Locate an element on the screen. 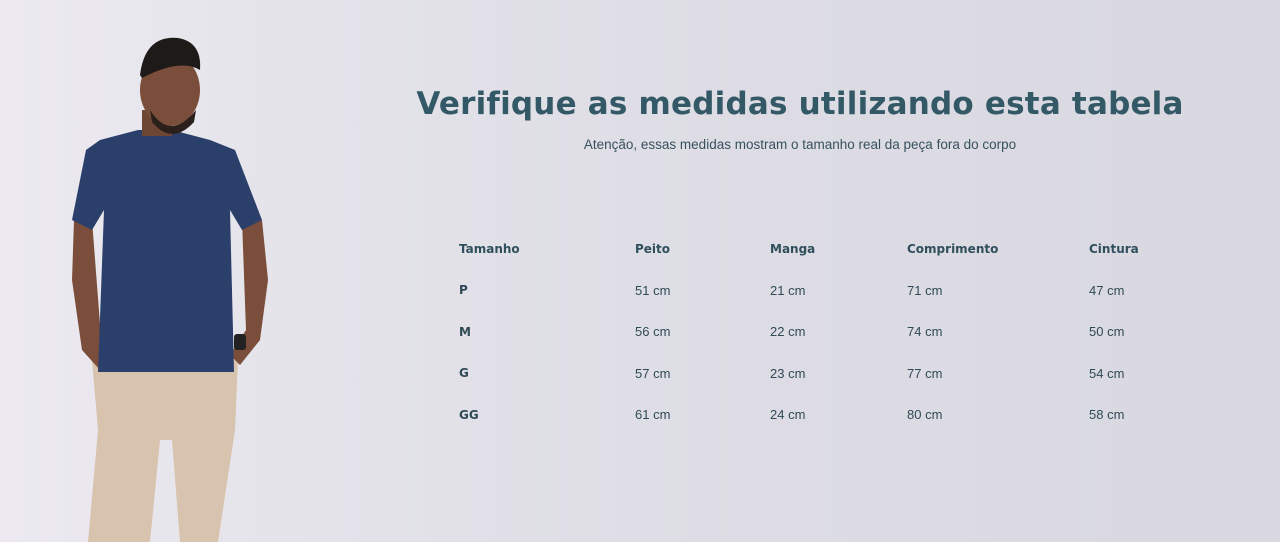 The image size is (1280, 542). cell-size: M is located at coordinates (465, 331).